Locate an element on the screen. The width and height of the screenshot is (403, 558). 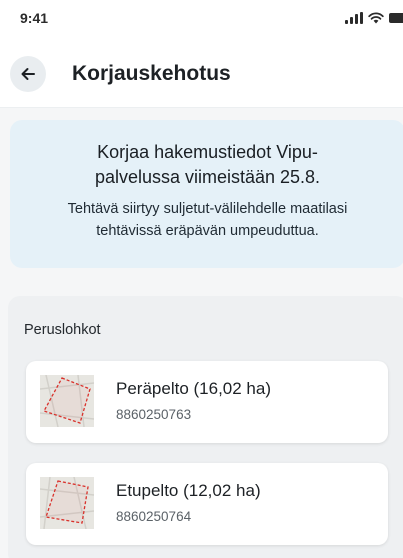
parcel-name: Peräpelto (16,02 ha) is located at coordinates (193, 388).